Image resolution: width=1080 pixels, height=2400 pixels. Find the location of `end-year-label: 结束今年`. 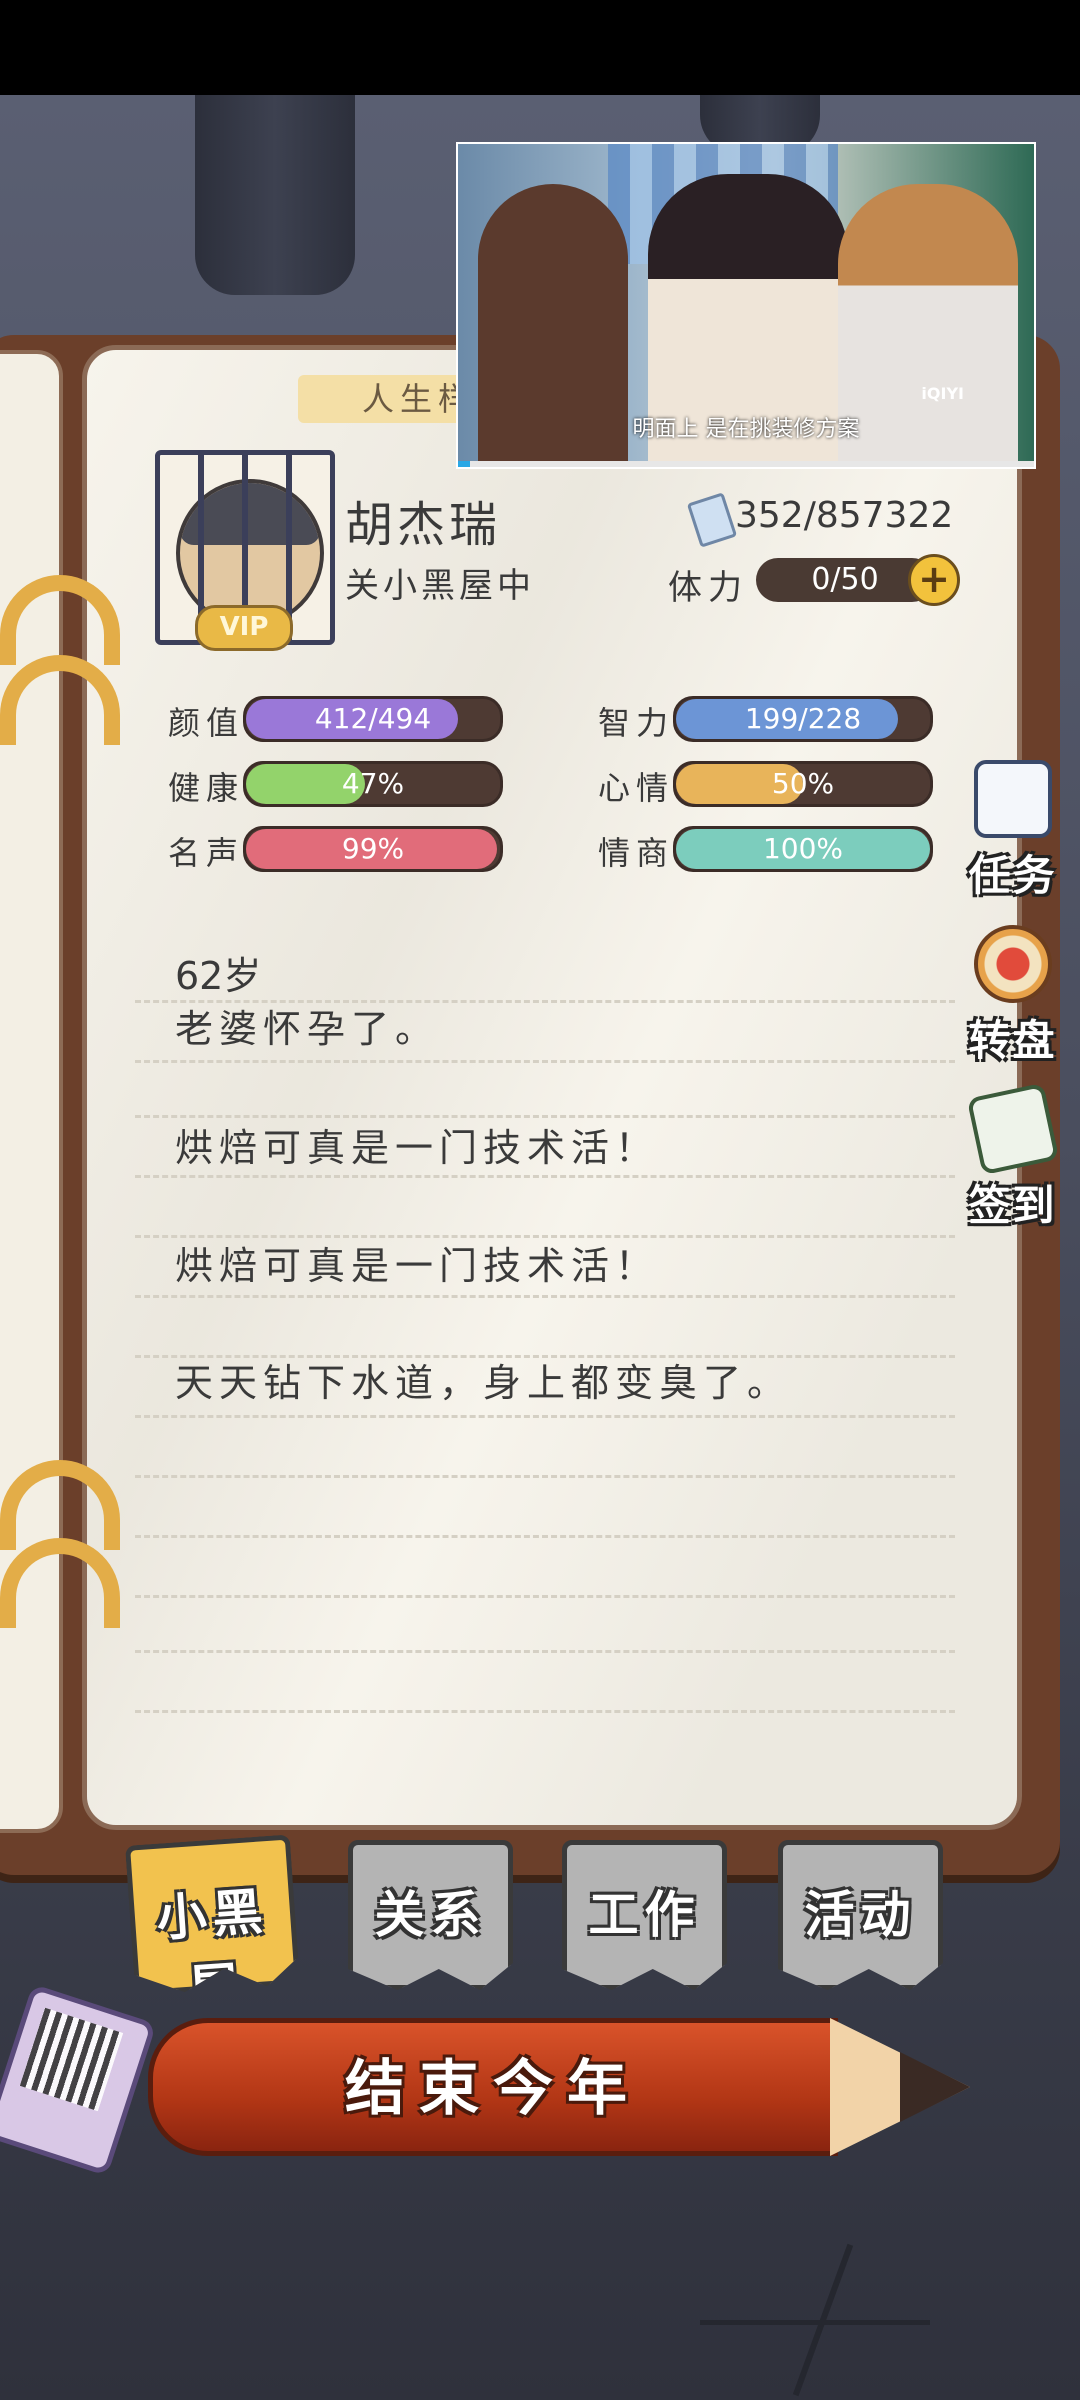

end-year-label: 结束今年 is located at coordinates (493, 2083).